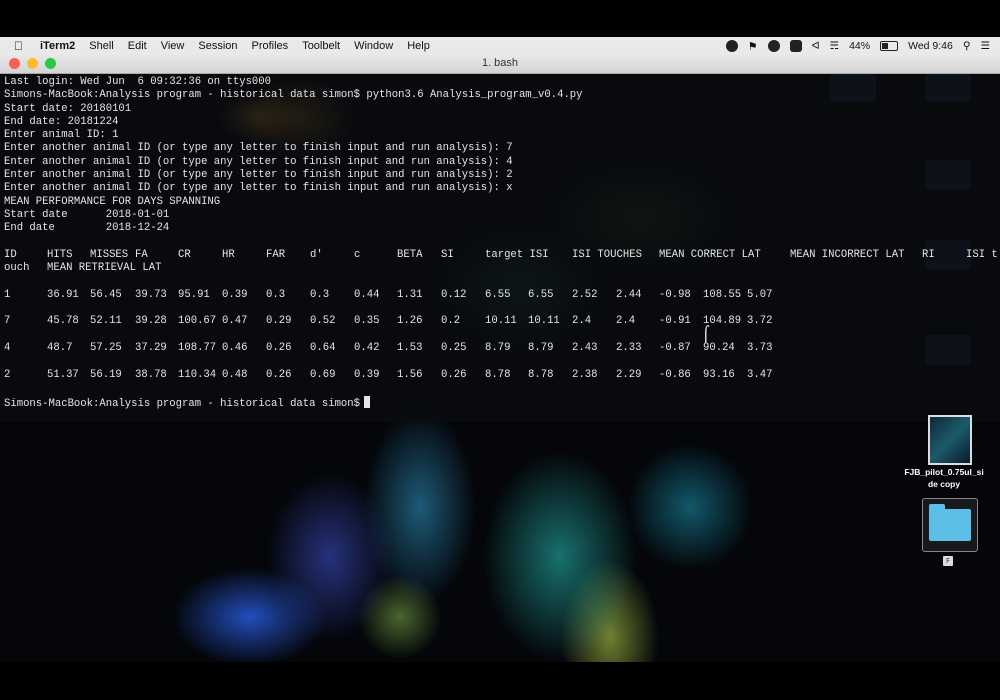 The width and height of the screenshot is (1000, 700). Describe the element at coordinates (316, 254) in the screenshot. I see `table-header: d'` at that location.